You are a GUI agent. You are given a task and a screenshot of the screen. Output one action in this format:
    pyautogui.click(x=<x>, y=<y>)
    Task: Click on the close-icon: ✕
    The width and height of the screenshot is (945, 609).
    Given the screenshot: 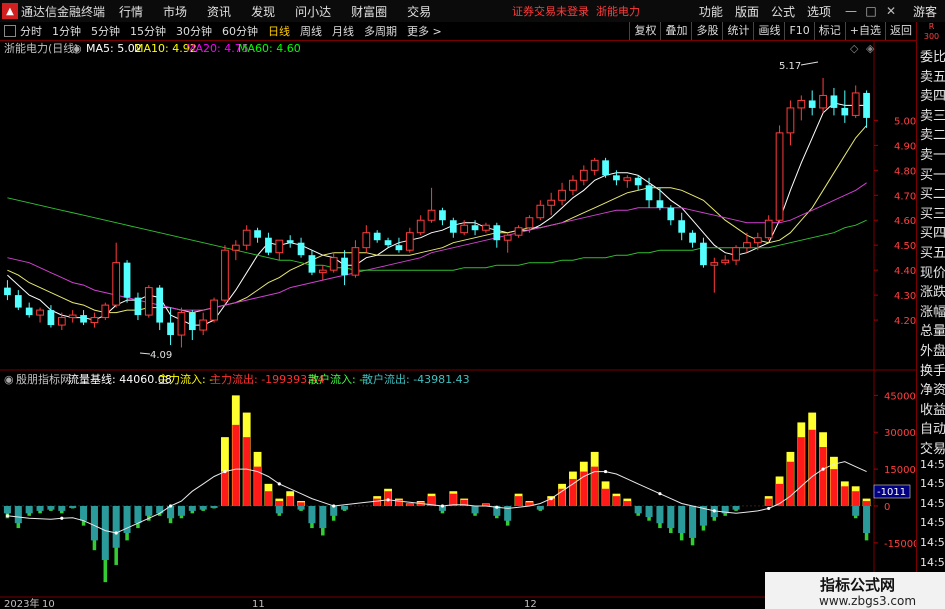 What is the action you would take?
    pyautogui.click(x=891, y=11)
    